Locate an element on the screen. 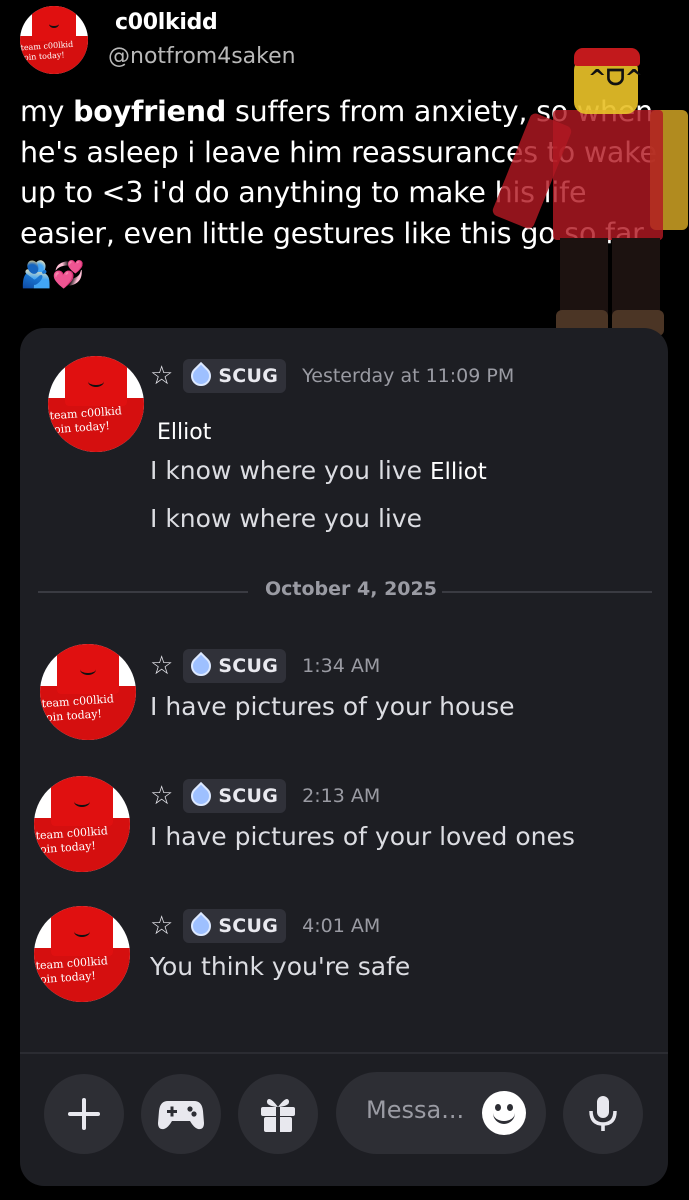 This screenshot has height=1200, width=689. gamepad-icon is located at coordinates (181, 1115).